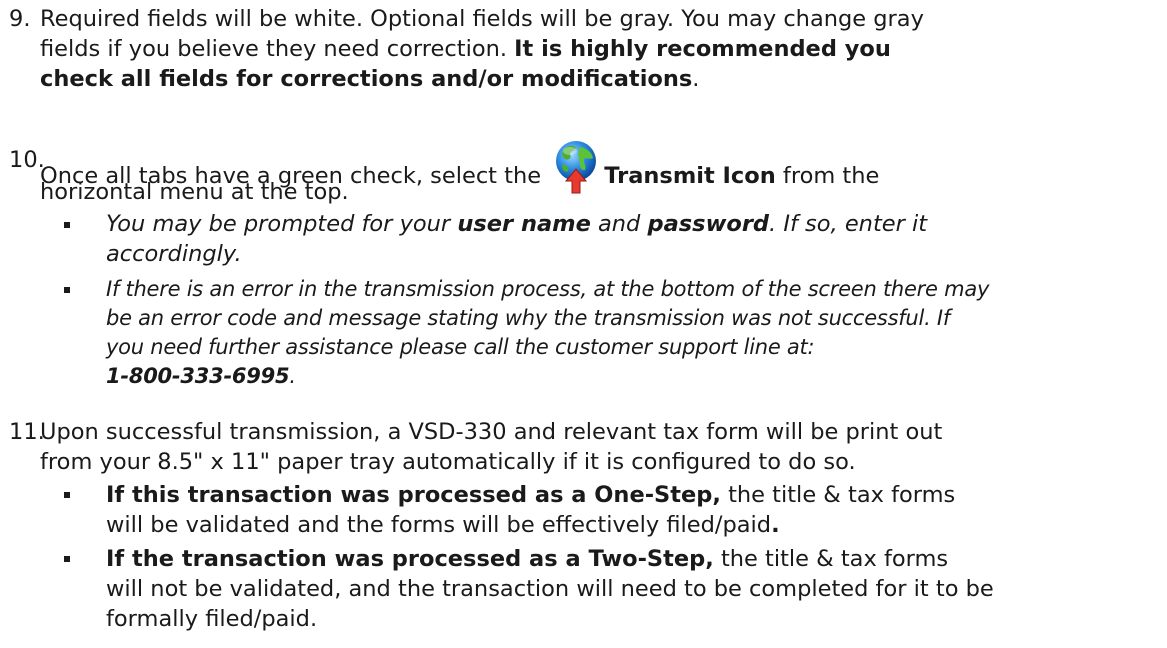  Describe the element at coordinates (174, 254) in the screenshot. I see `text-run: accordingly.` at that location.